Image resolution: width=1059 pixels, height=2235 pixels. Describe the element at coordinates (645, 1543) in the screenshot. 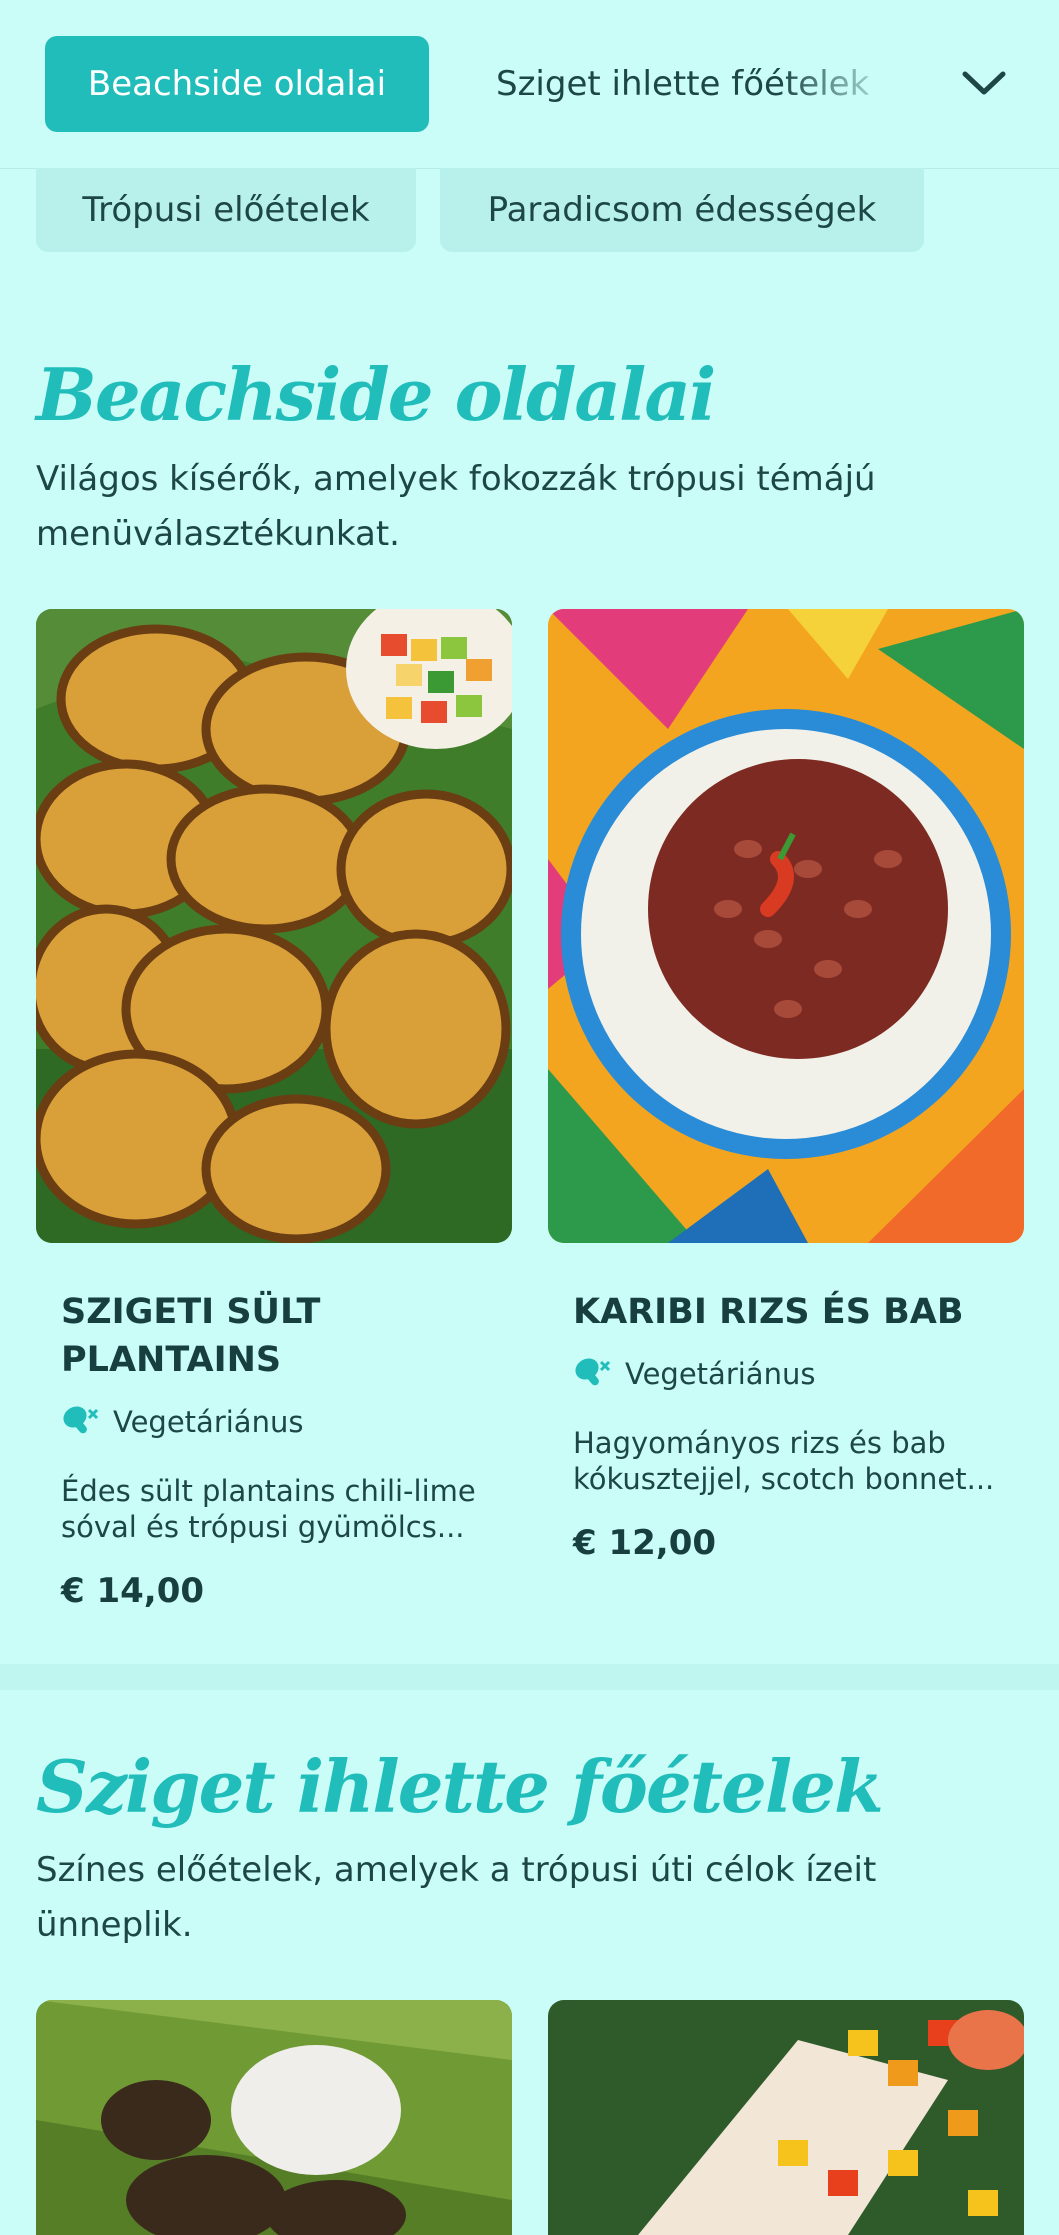

I see `menu-item-price: € 12,00` at that location.